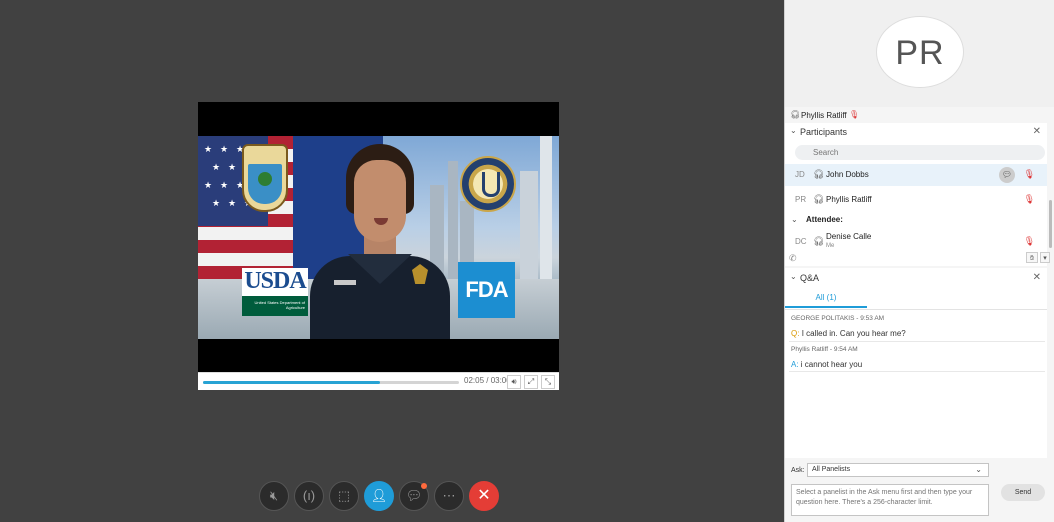  What do you see at coordinates (795, 364) in the screenshot?
I see `answer-prefix: A:` at bounding box center [795, 364].